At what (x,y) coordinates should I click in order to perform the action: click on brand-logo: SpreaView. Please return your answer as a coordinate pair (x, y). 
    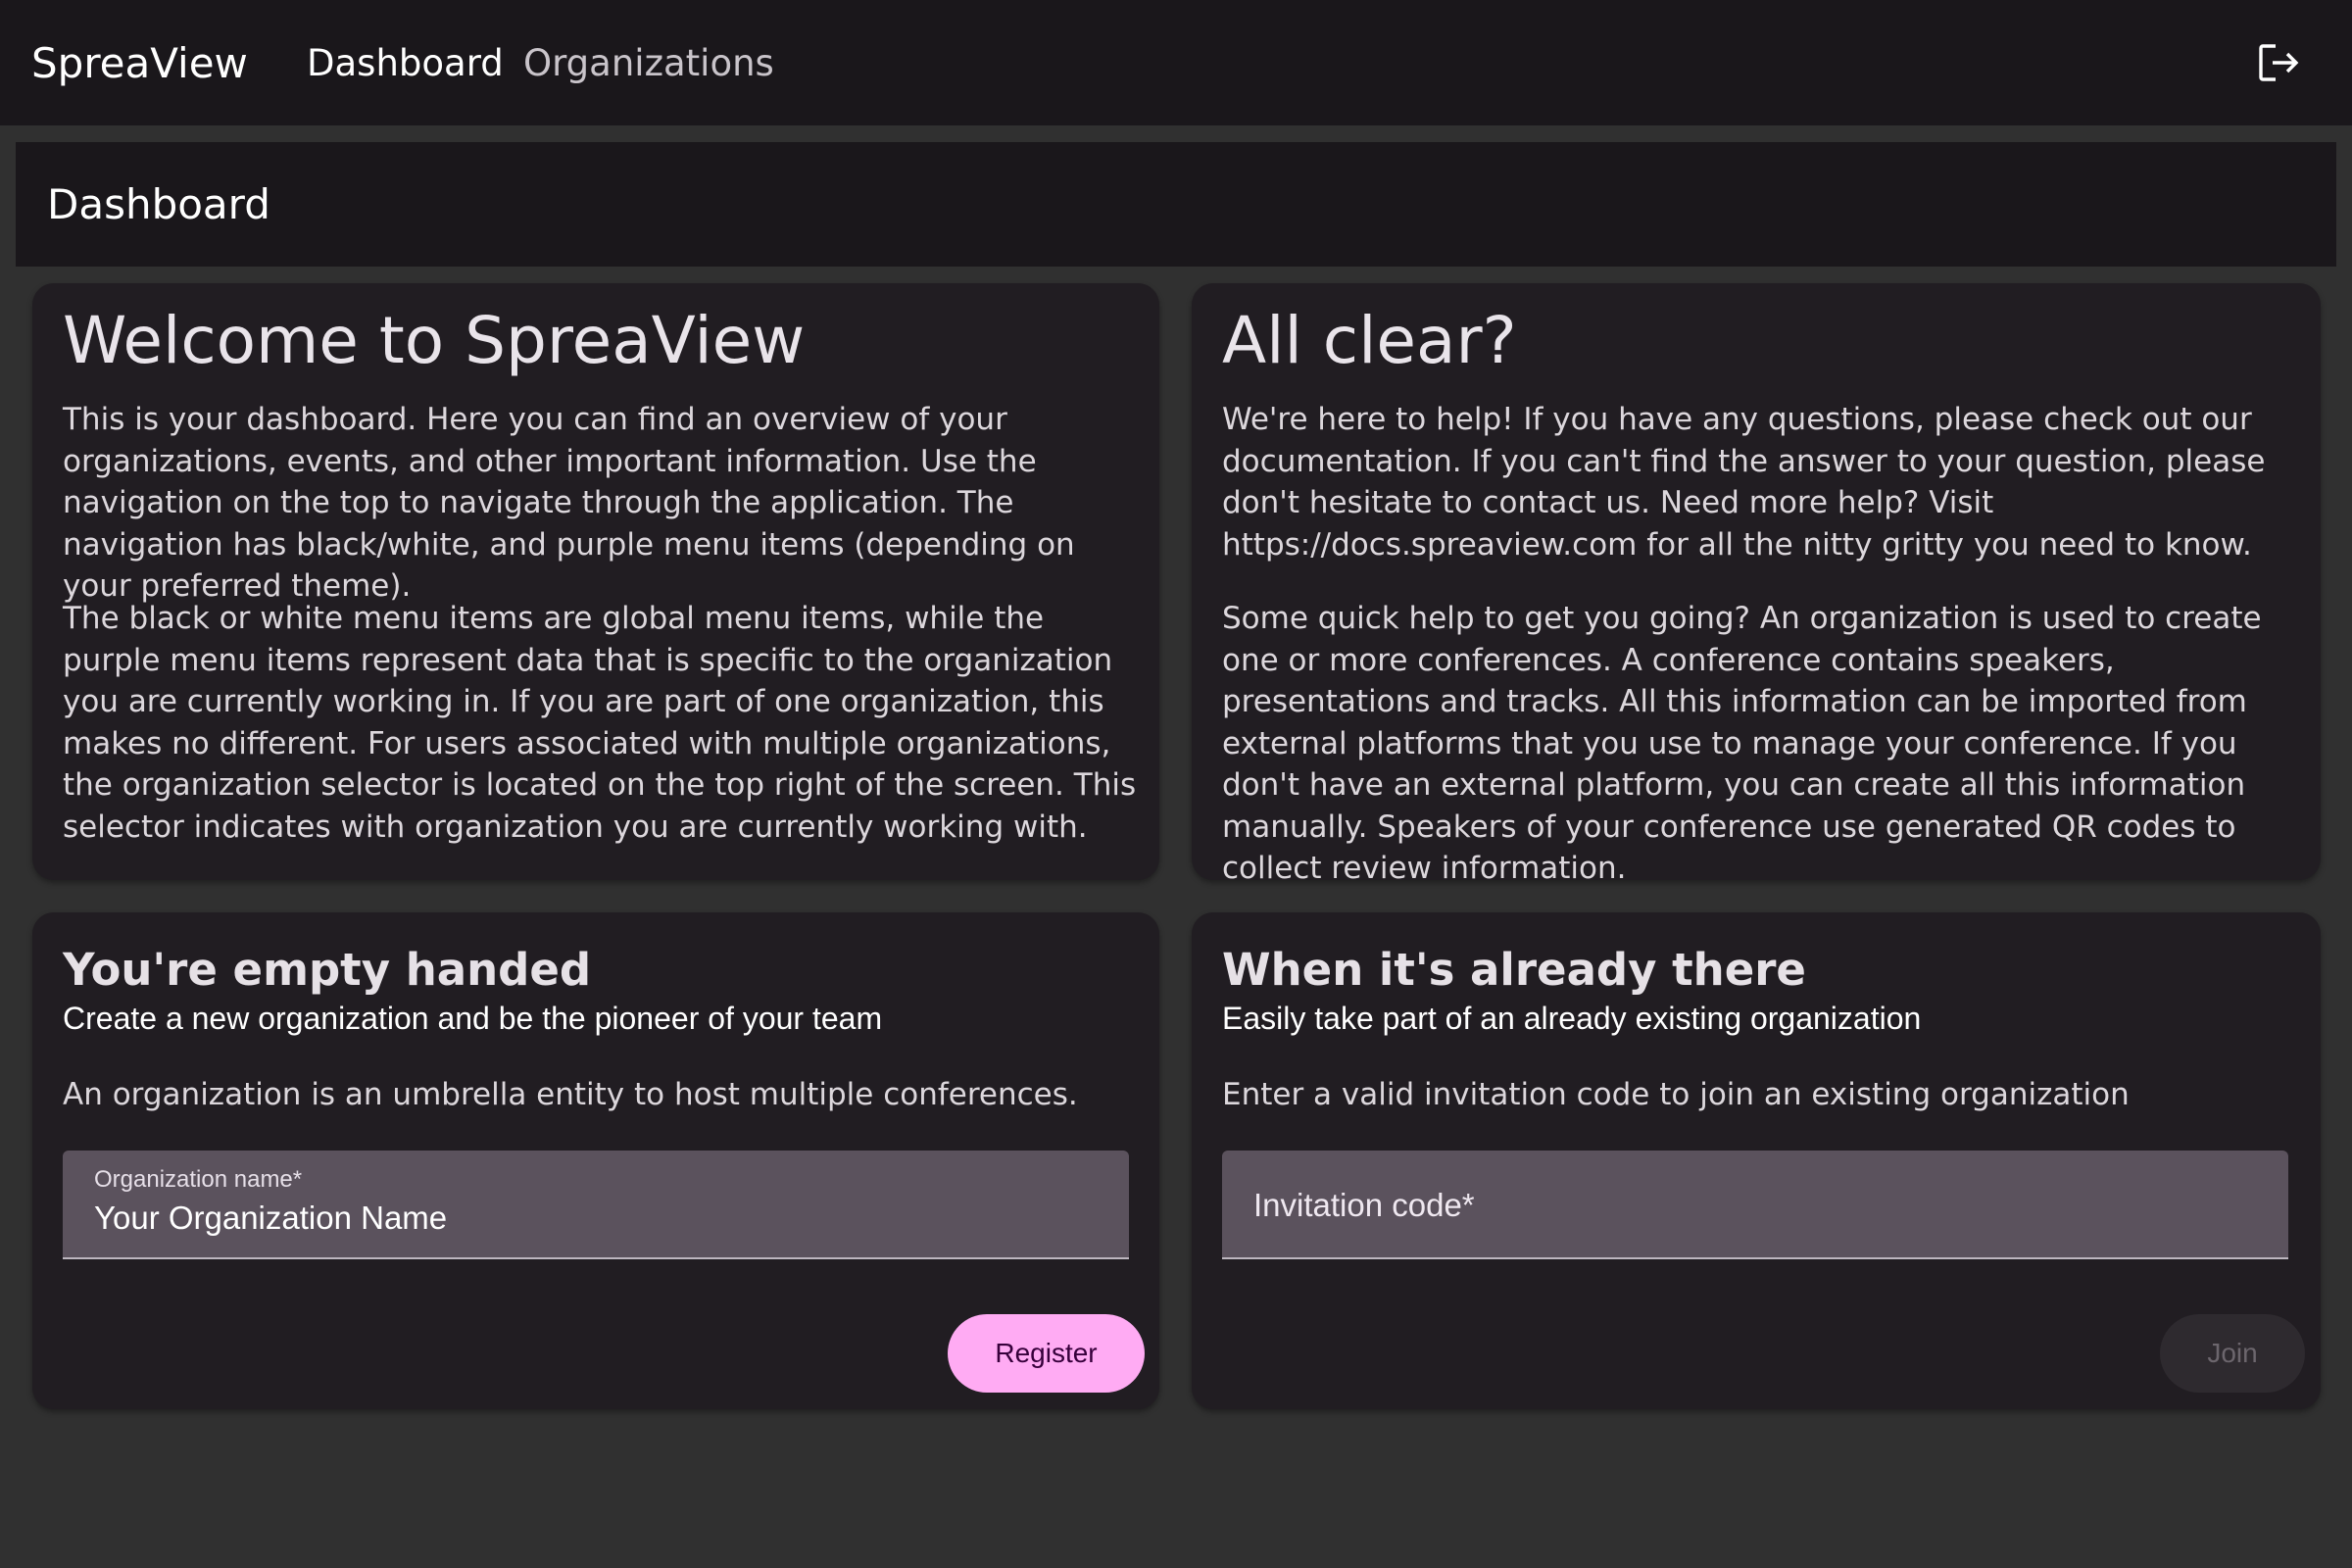
    Looking at the image, I should click on (139, 62).